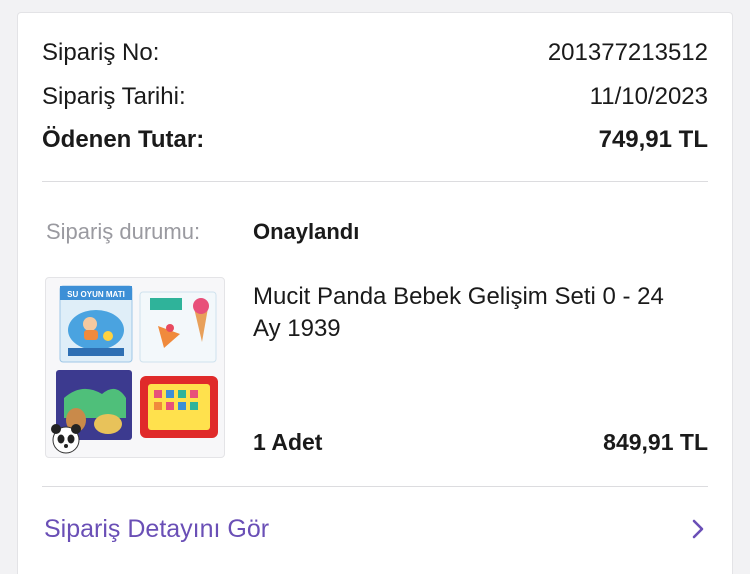  I want to click on product-image: SU OYUN MATI, so click(134, 369).